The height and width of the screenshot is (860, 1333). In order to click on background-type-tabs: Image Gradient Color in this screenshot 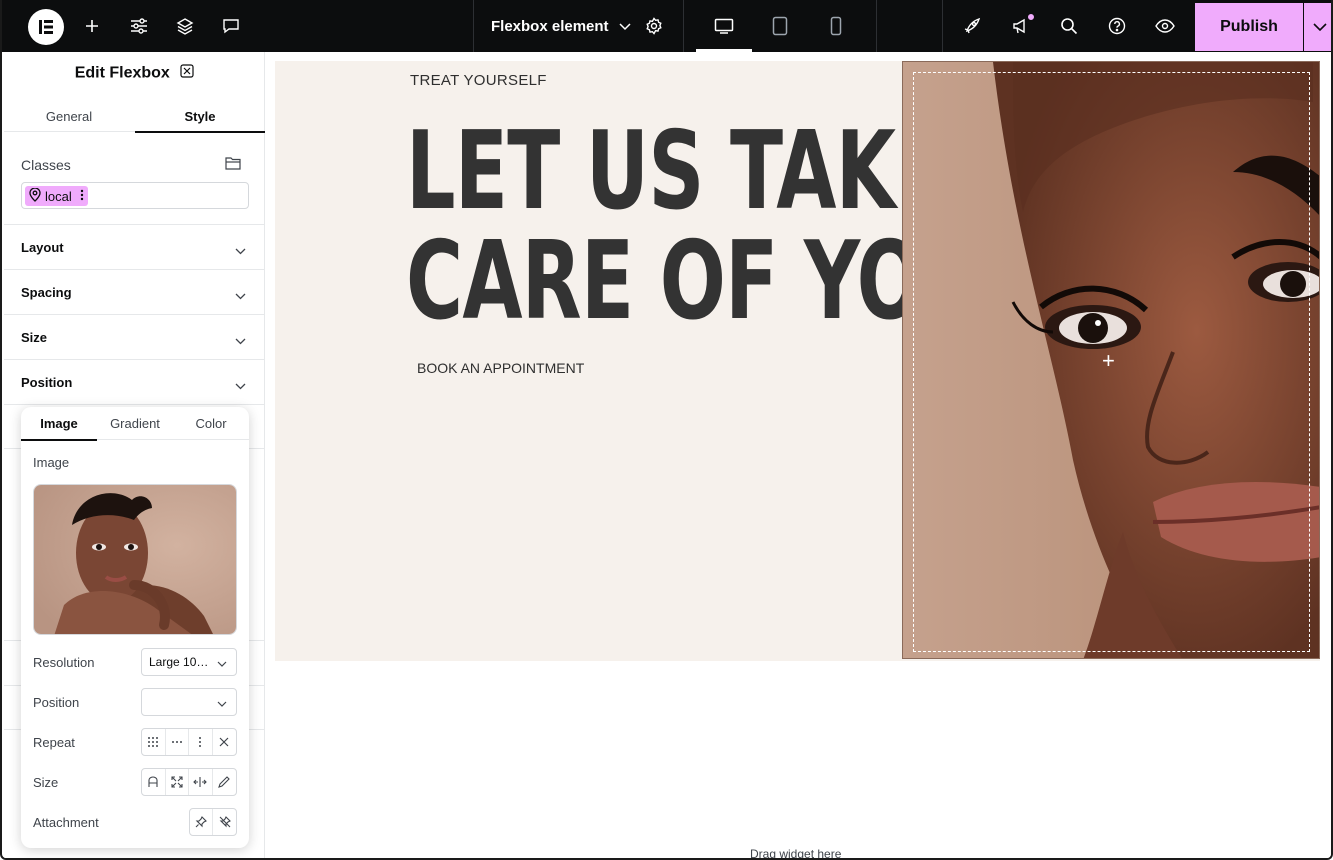, I will do `click(135, 424)`.